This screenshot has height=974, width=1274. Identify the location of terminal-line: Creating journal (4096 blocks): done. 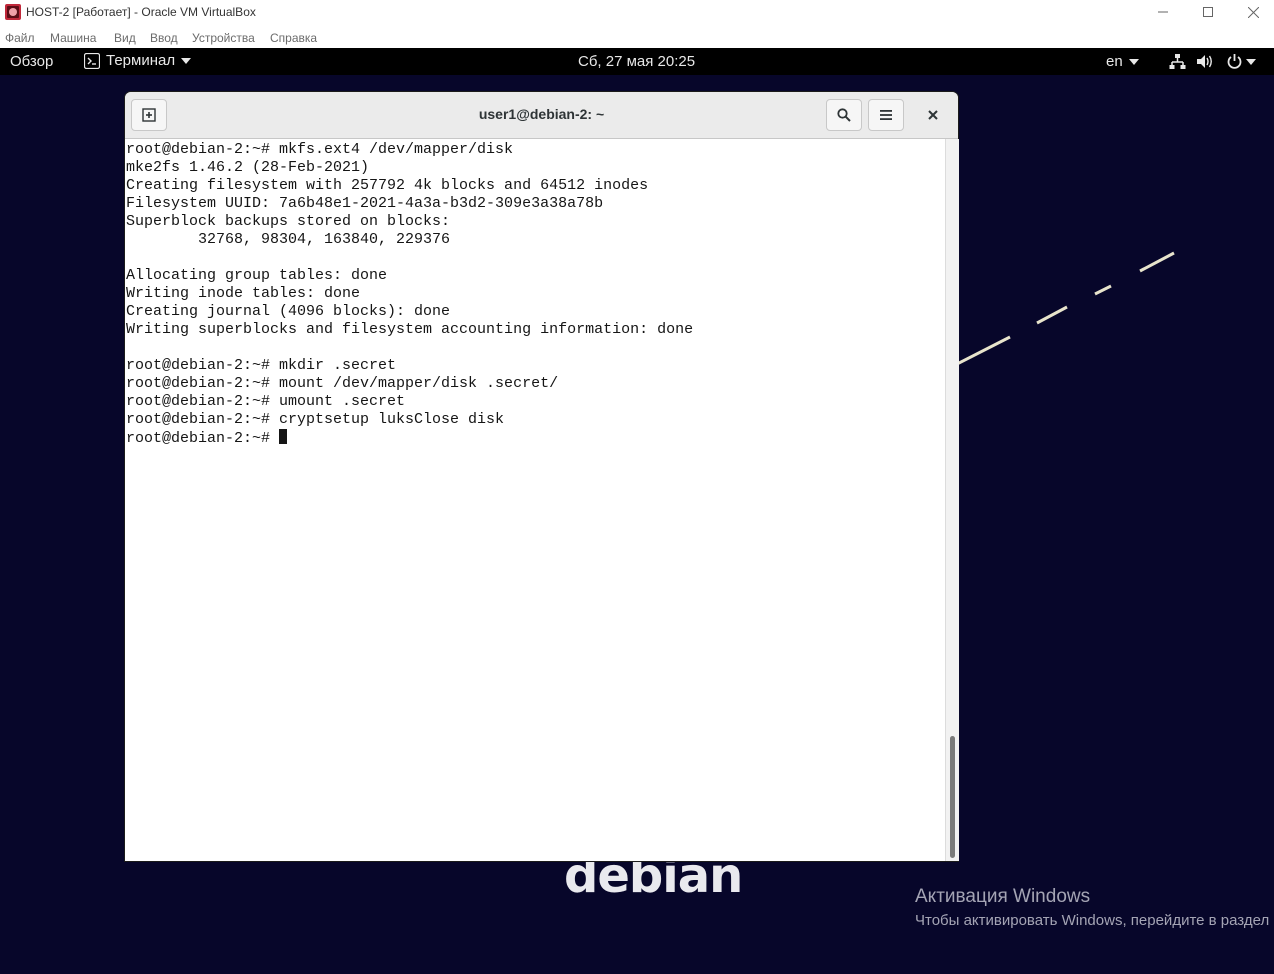
(288, 311).